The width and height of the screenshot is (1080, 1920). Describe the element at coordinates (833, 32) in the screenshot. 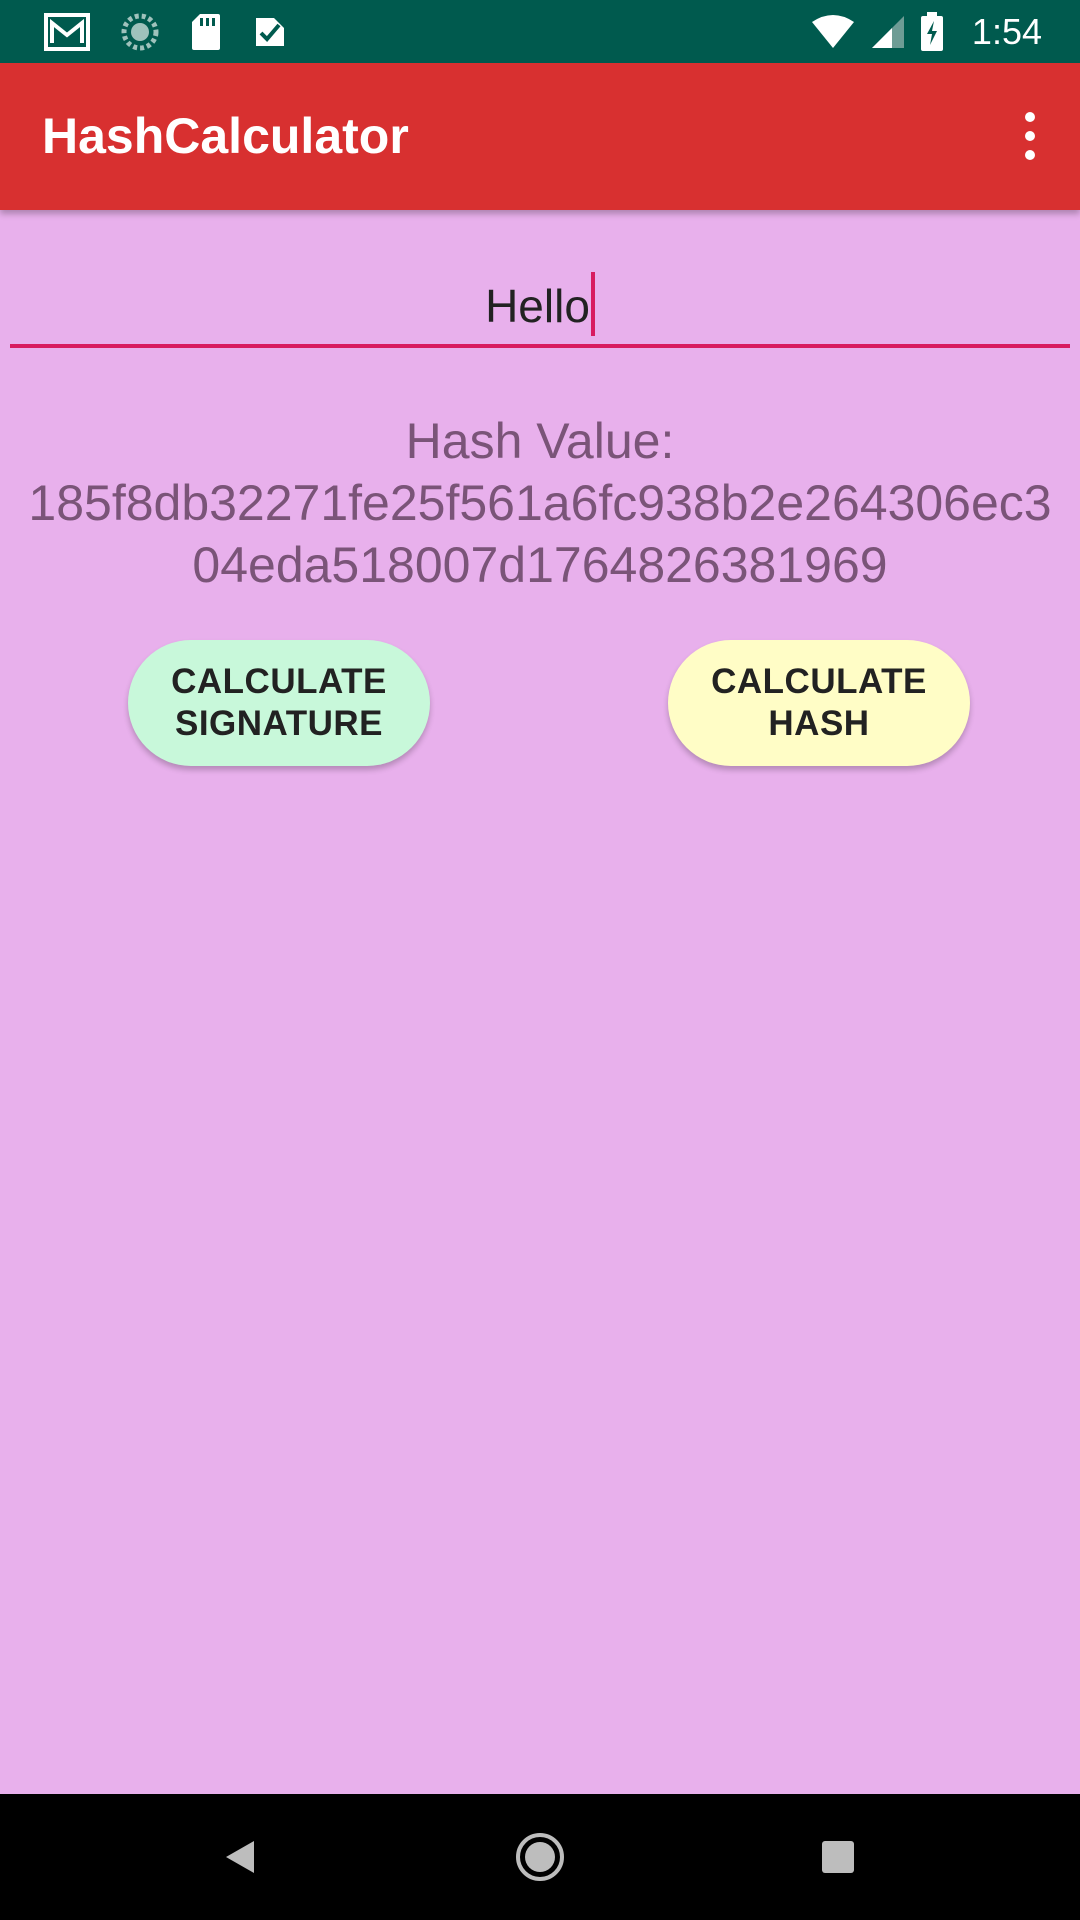

I see `wifi-icon` at that location.